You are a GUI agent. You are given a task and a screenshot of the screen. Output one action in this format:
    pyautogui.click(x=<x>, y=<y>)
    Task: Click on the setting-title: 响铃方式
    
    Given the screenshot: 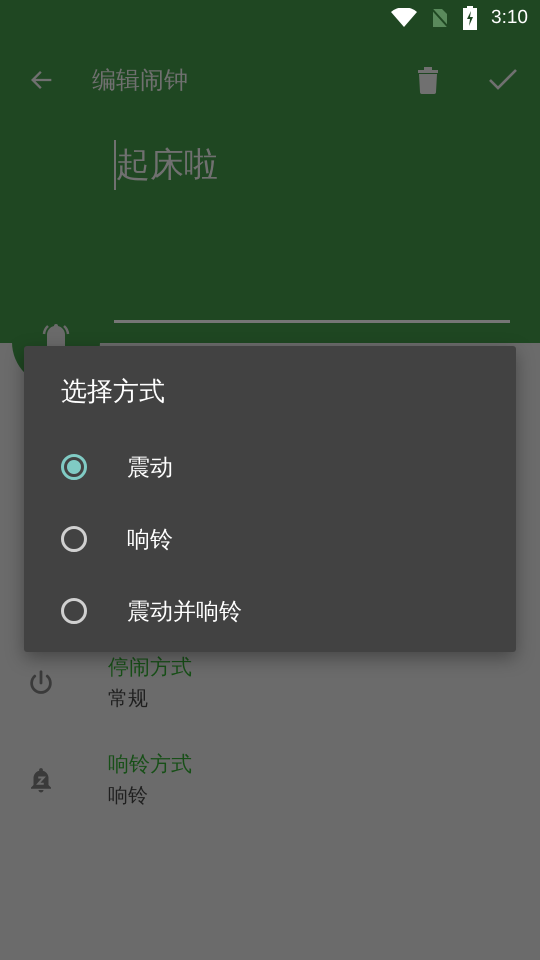 What is the action you would take?
    pyautogui.click(x=150, y=764)
    